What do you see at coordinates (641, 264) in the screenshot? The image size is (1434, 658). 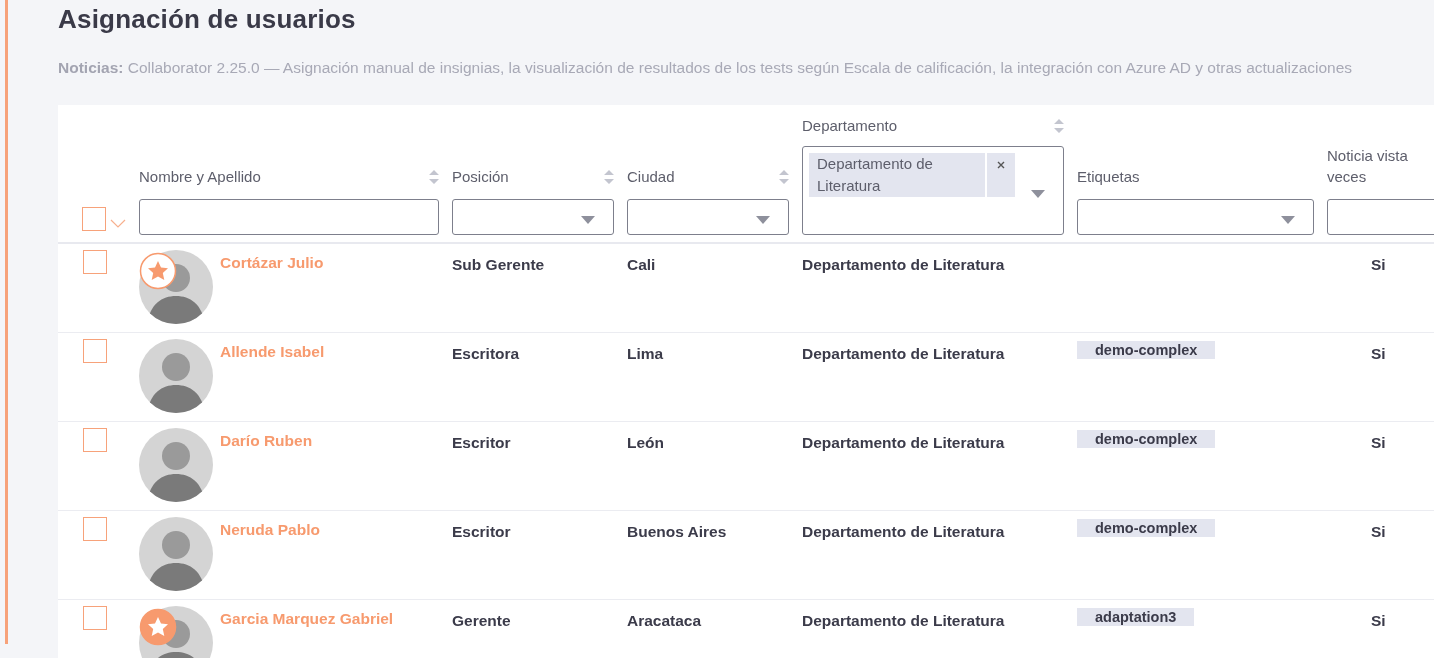 I see `city-text: Cali` at bounding box center [641, 264].